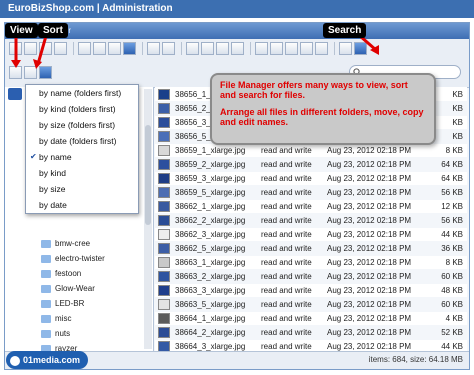  Describe the element at coordinates (368, 43) in the screenshot. I see `search-arrow` at that location.